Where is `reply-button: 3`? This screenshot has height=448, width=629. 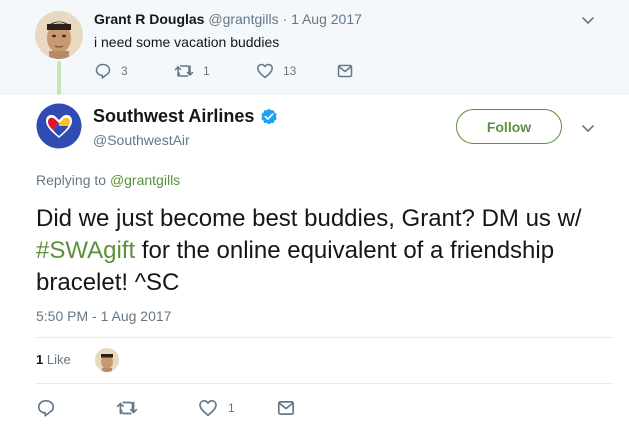 reply-button: 3 is located at coordinates (111, 71).